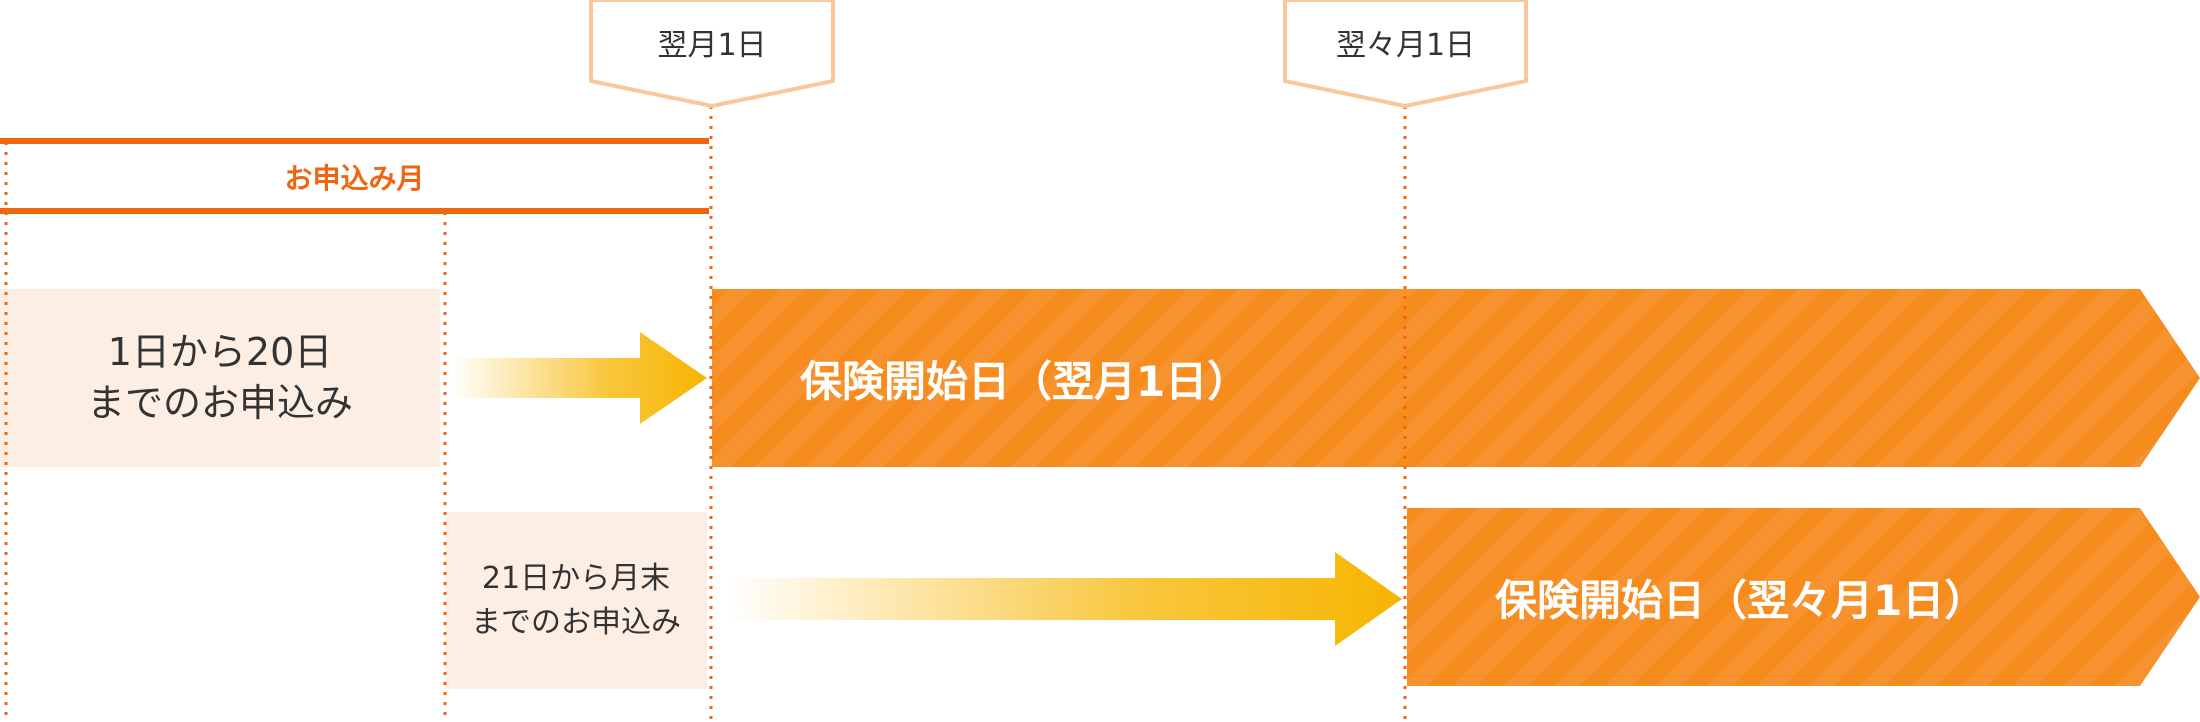 Image resolution: width=2200 pixels, height=722 pixels. Describe the element at coordinates (220, 351) in the screenshot. I see `case-early-line1: 1日から20日` at that location.